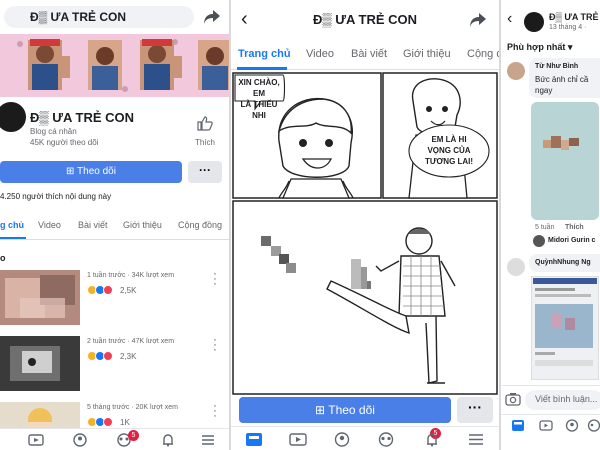  I want to click on reaction-count: 1K, so click(125, 422).